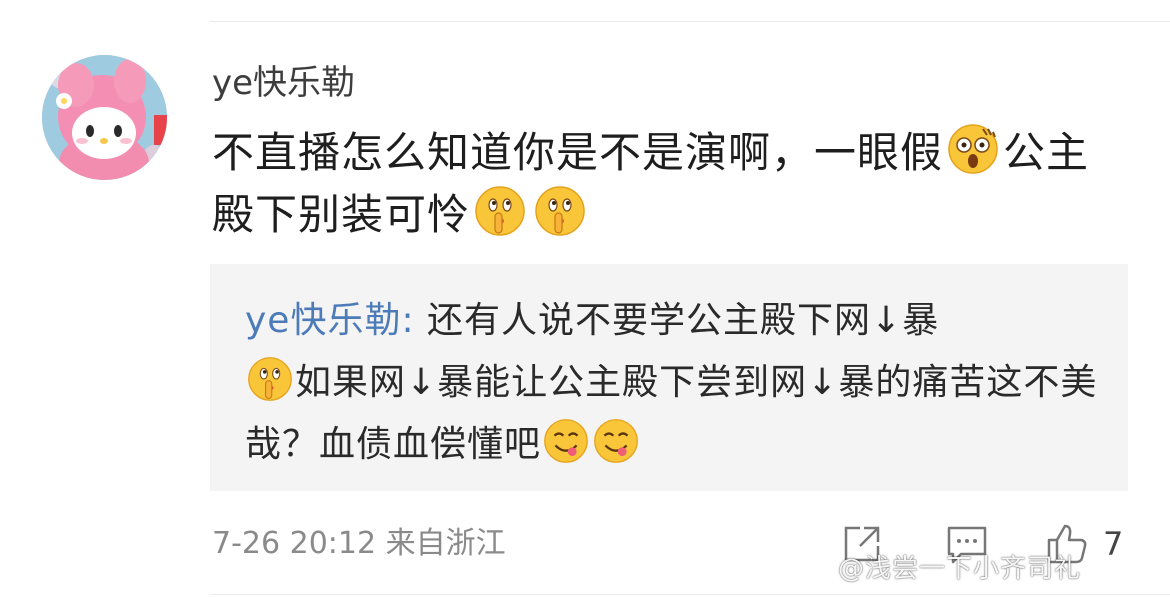 The height and width of the screenshot is (597, 1170). What do you see at coordinates (578, 152) in the screenshot?
I see `comment-text-part1: 不直播怎么知道你是不是演啊，一眼假` at bounding box center [578, 152].